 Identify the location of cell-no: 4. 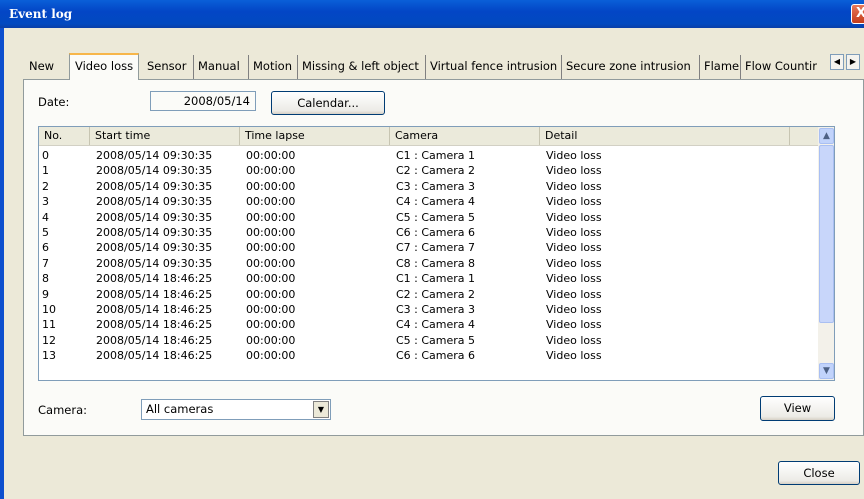
(45, 217).